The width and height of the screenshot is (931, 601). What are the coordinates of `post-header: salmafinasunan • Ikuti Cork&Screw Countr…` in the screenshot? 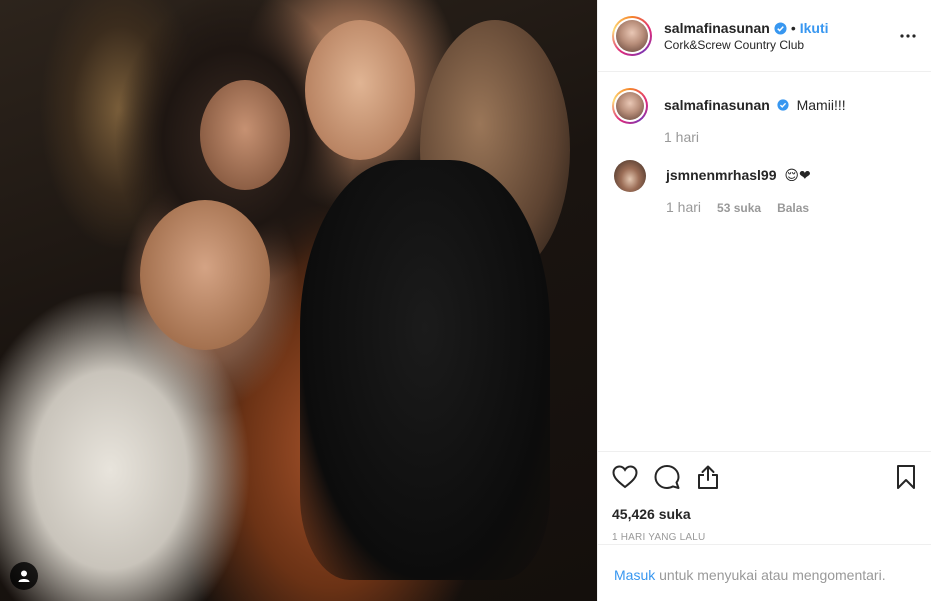 It's located at (764, 36).